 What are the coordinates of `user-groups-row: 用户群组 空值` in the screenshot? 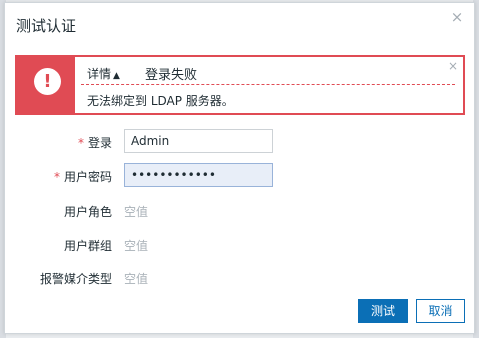 It's located at (239, 244).